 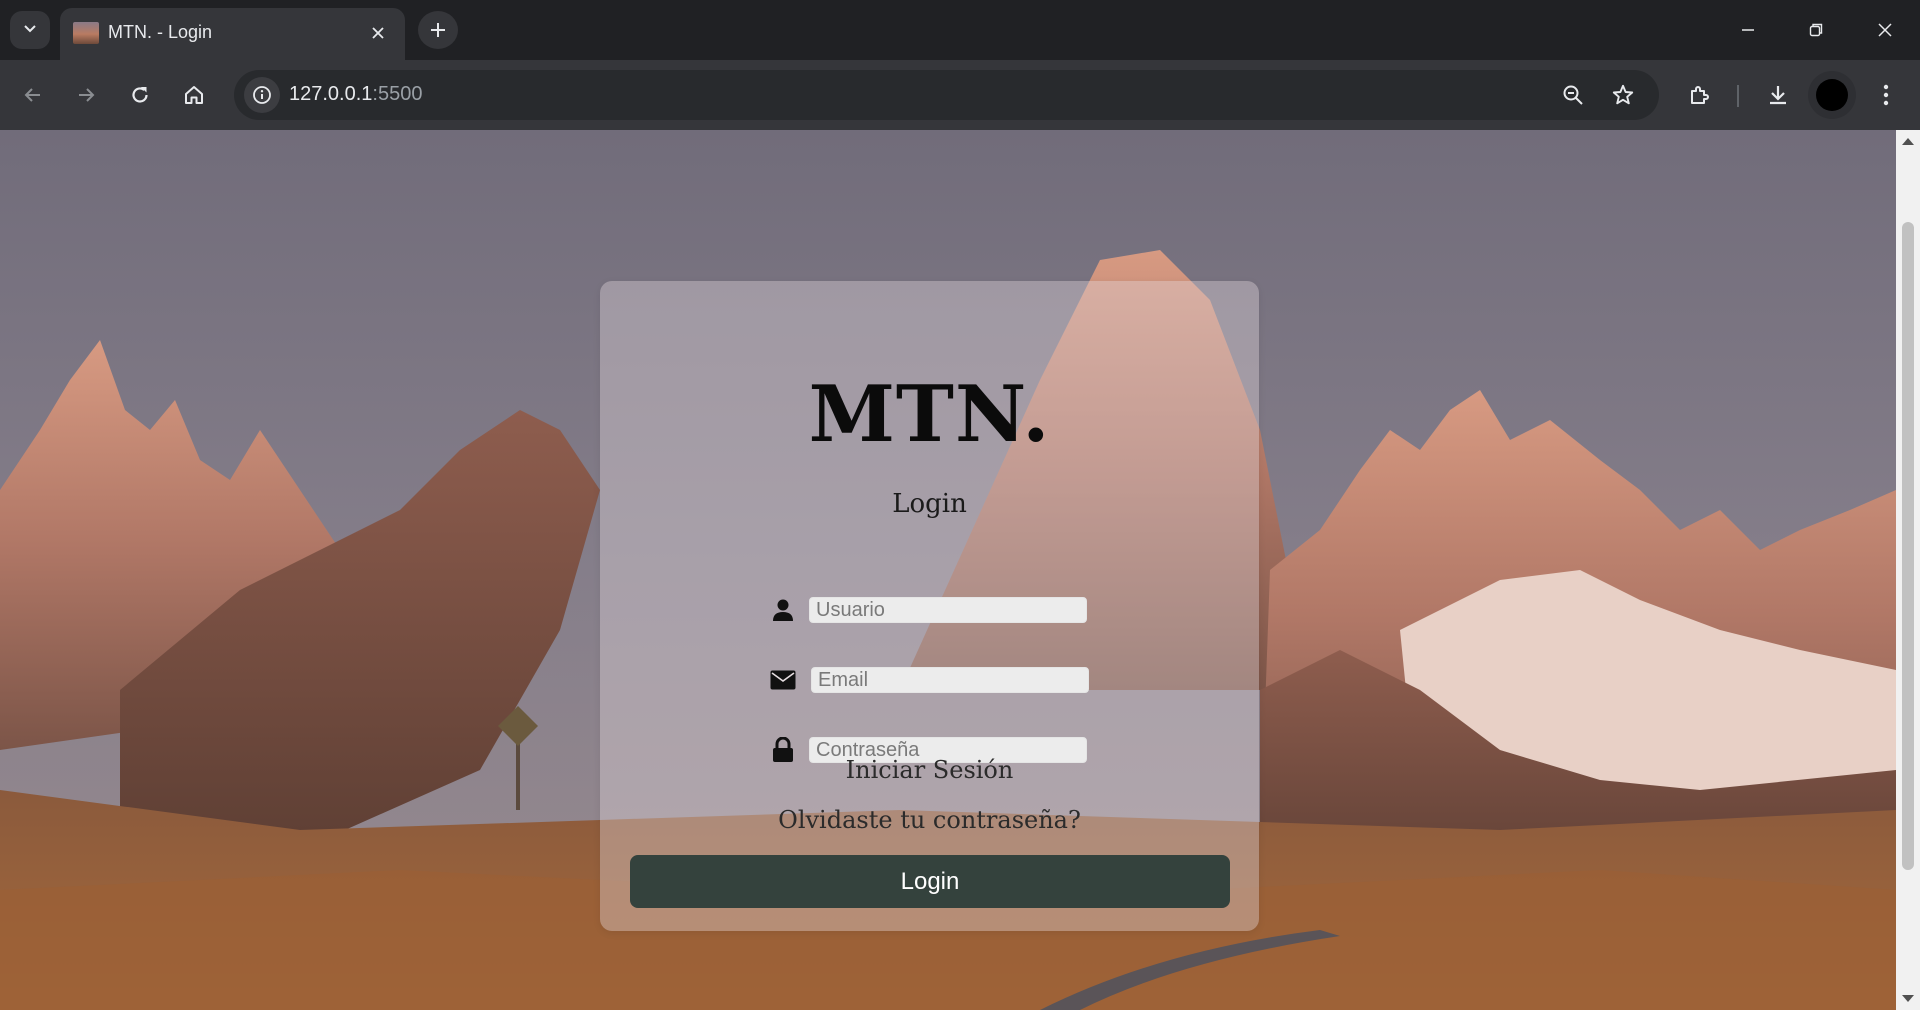 I want to click on scroll-up-arrow-icon, so click(x=1908, y=141).